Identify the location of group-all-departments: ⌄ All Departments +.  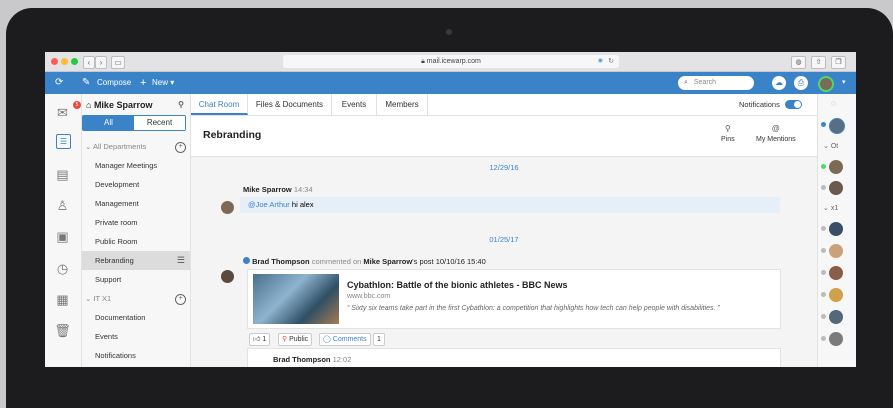
(137, 147).